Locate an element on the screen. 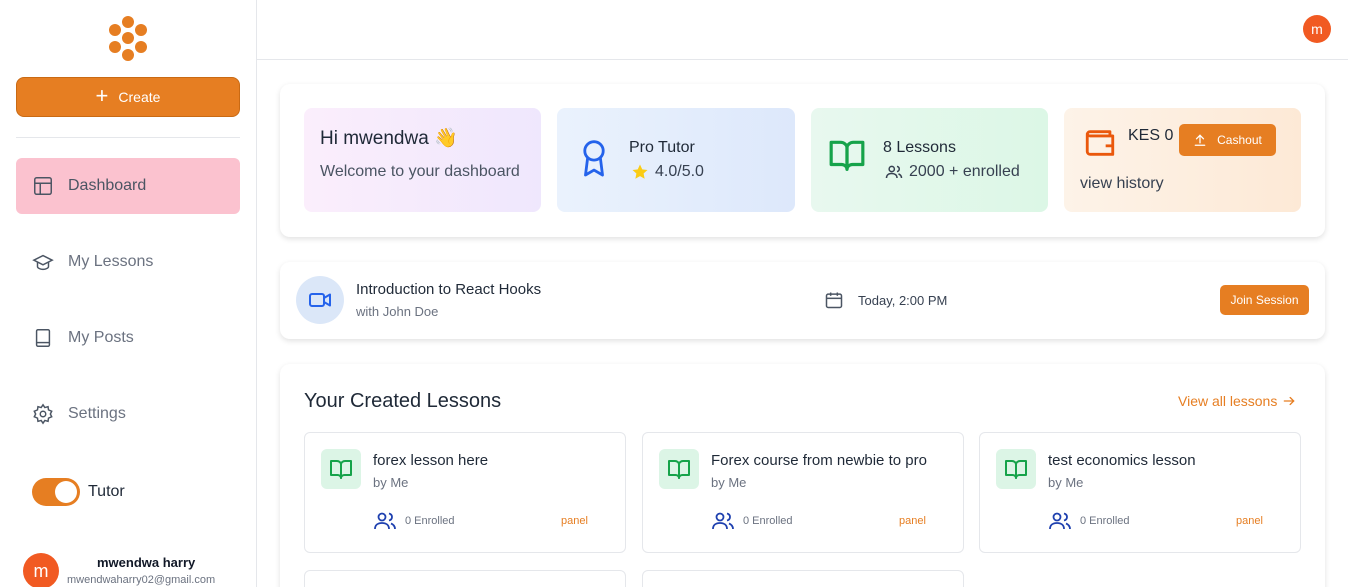 This screenshot has width=1348, height=587. sidebar-item-my-lessons: My Lessons is located at coordinates (128, 262).